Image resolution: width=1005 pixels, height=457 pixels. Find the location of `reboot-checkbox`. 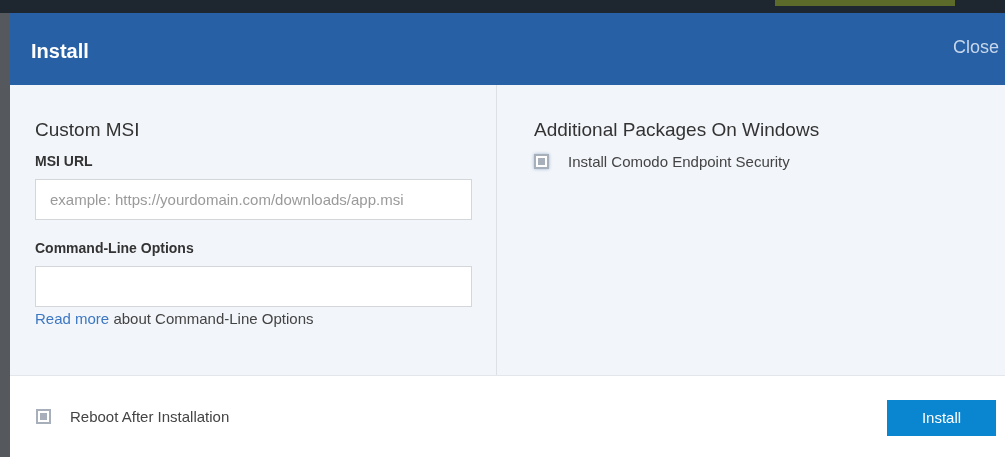

reboot-checkbox is located at coordinates (43, 416).